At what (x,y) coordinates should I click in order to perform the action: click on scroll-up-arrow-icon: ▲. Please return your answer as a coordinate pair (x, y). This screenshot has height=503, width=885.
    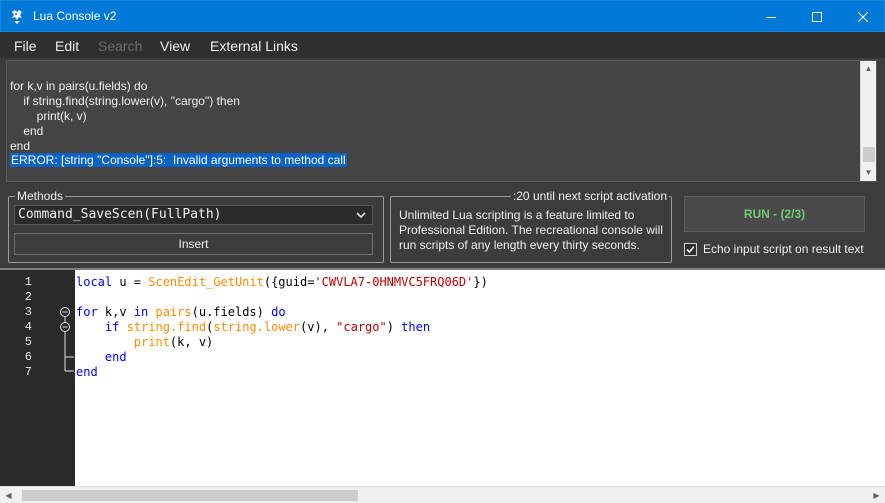
    Looking at the image, I should click on (868, 68).